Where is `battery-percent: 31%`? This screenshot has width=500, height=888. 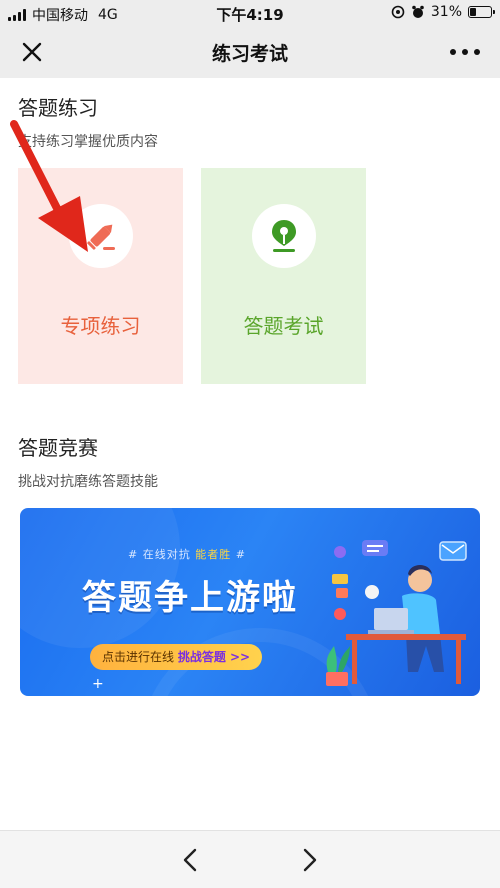
battery-percent: 31% is located at coordinates (446, 12).